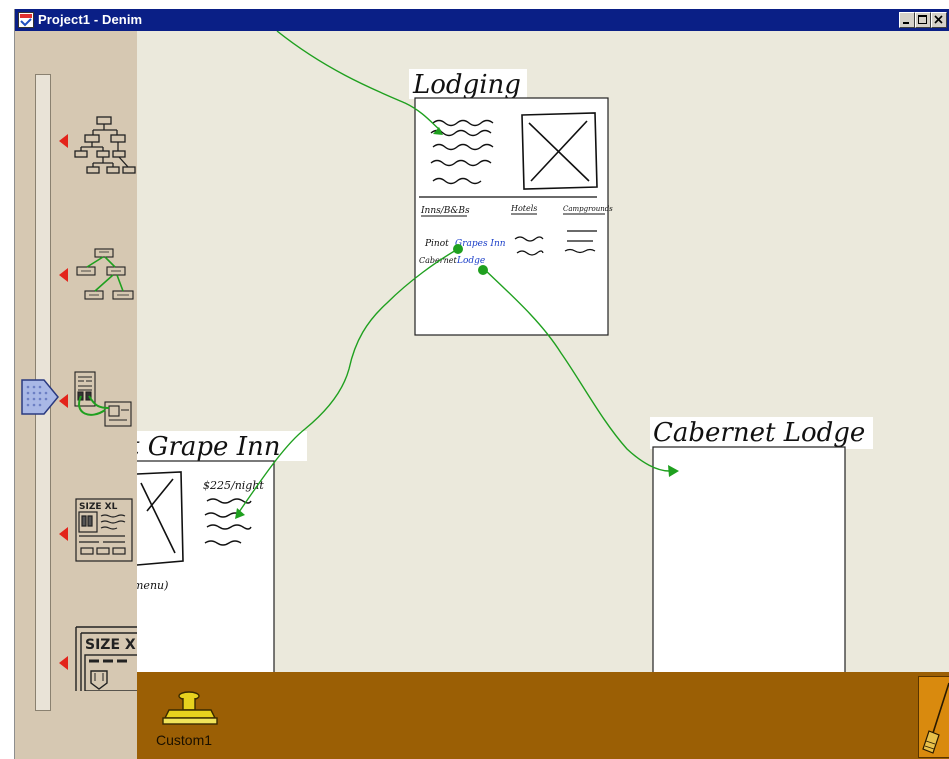 This screenshot has height=759, width=949. I want to click on inns-column-label: Inns/B&Bs, so click(445, 211).